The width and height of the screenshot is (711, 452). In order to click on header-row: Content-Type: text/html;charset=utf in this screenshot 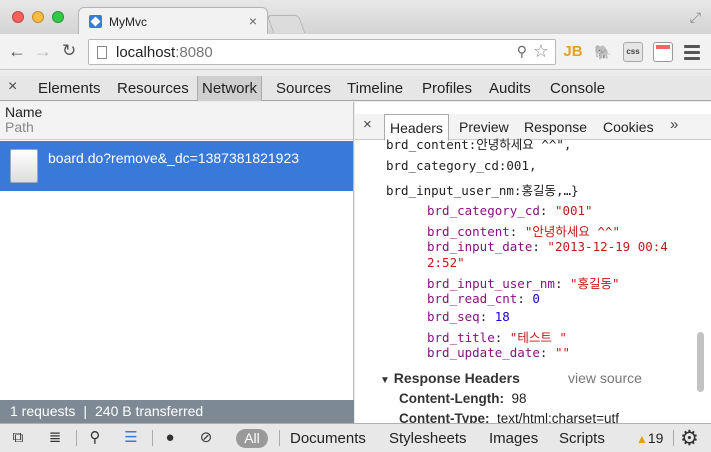, I will do `click(509, 417)`.